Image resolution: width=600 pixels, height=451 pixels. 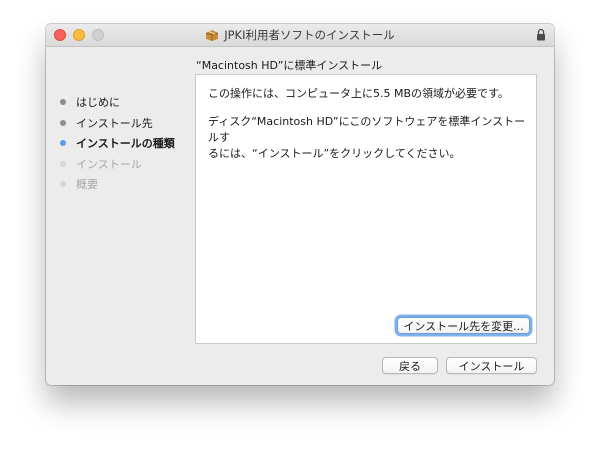 I want to click on install-button: インストール, so click(x=491, y=365).